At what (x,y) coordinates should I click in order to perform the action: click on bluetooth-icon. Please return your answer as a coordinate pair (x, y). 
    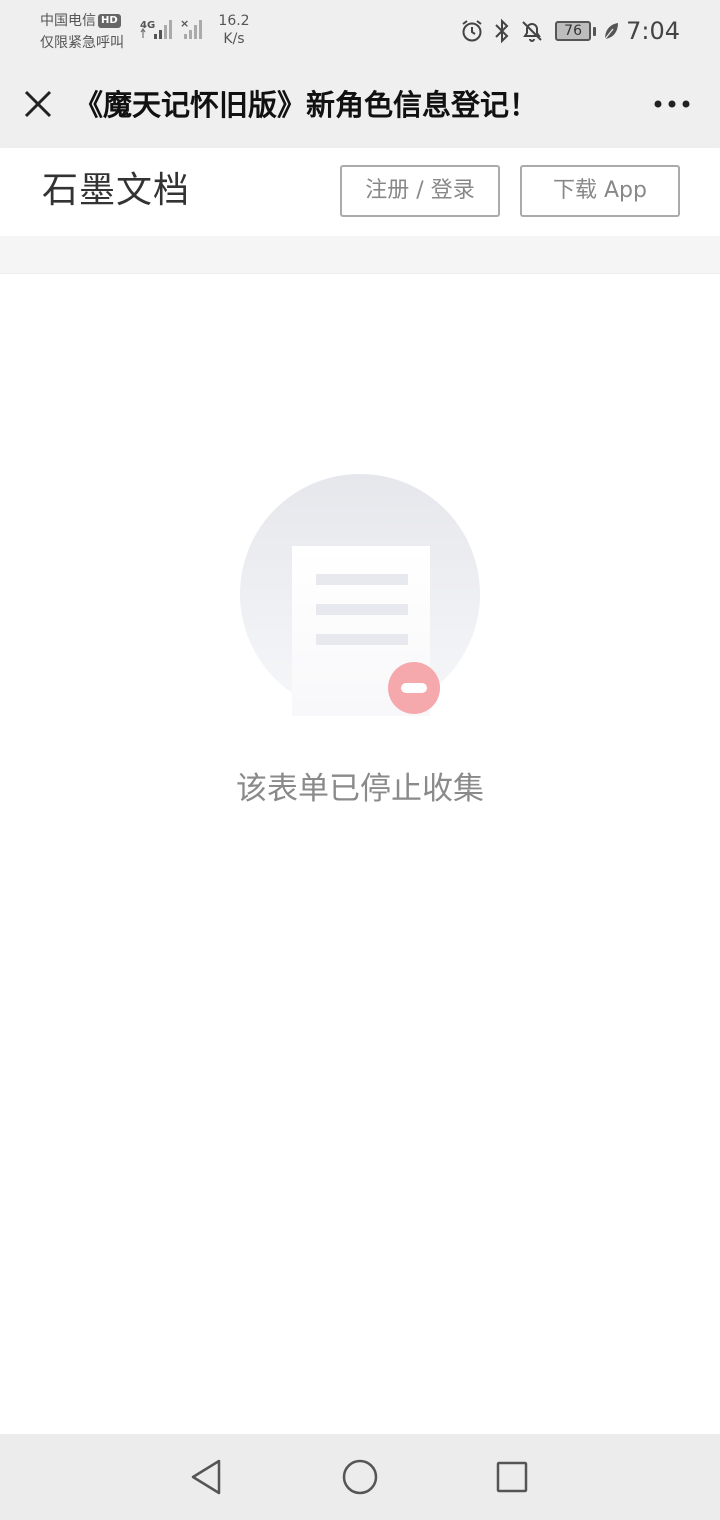
    Looking at the image, I should click on (502, 31).